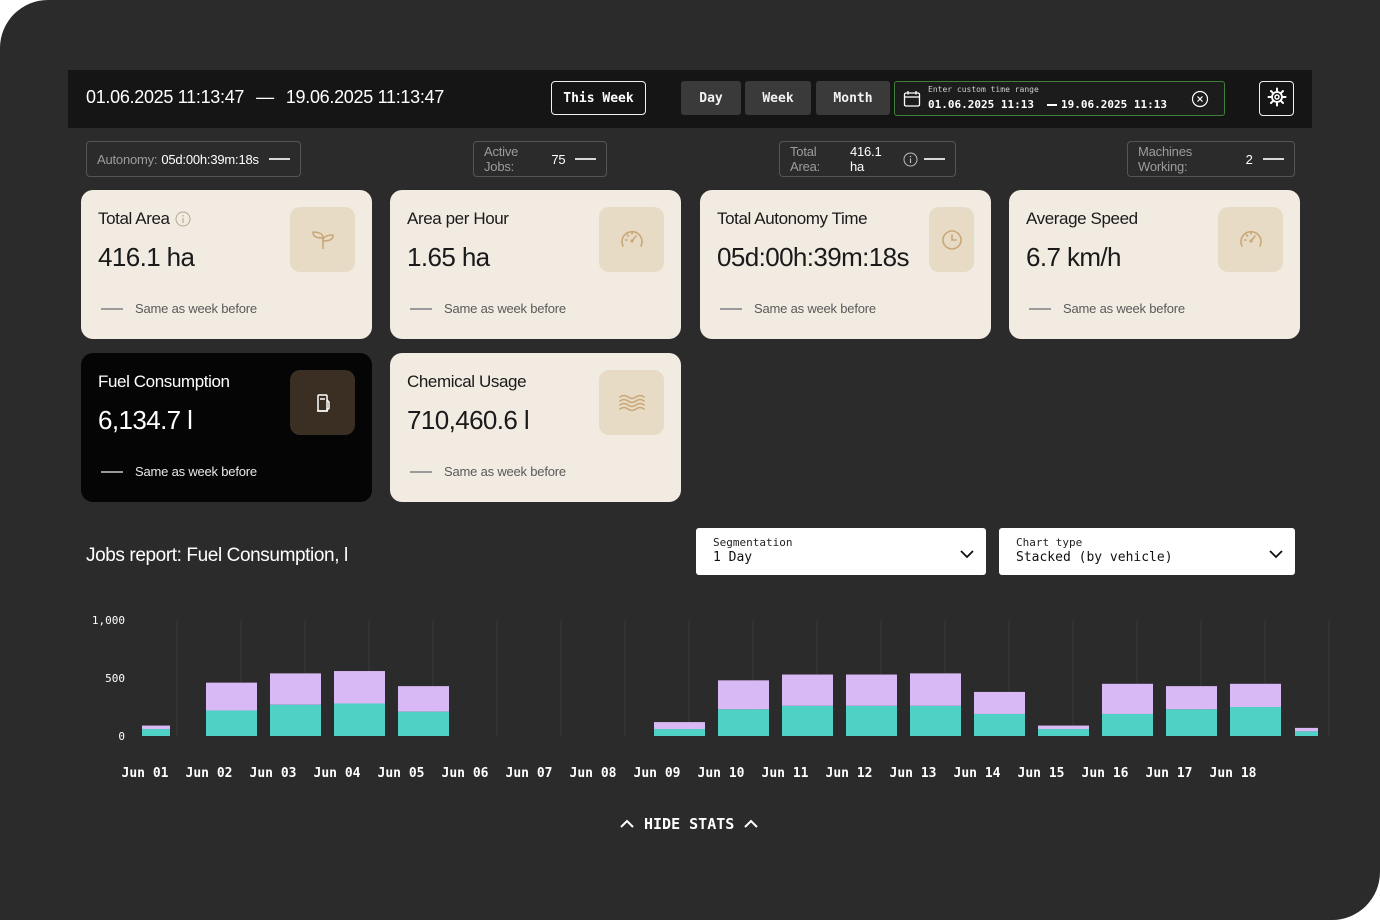 The image size is (1380, 920). Describe the element at coordinates (733, 557) in the screenshot. I see `segmentation-value: 1 Day` at that location.